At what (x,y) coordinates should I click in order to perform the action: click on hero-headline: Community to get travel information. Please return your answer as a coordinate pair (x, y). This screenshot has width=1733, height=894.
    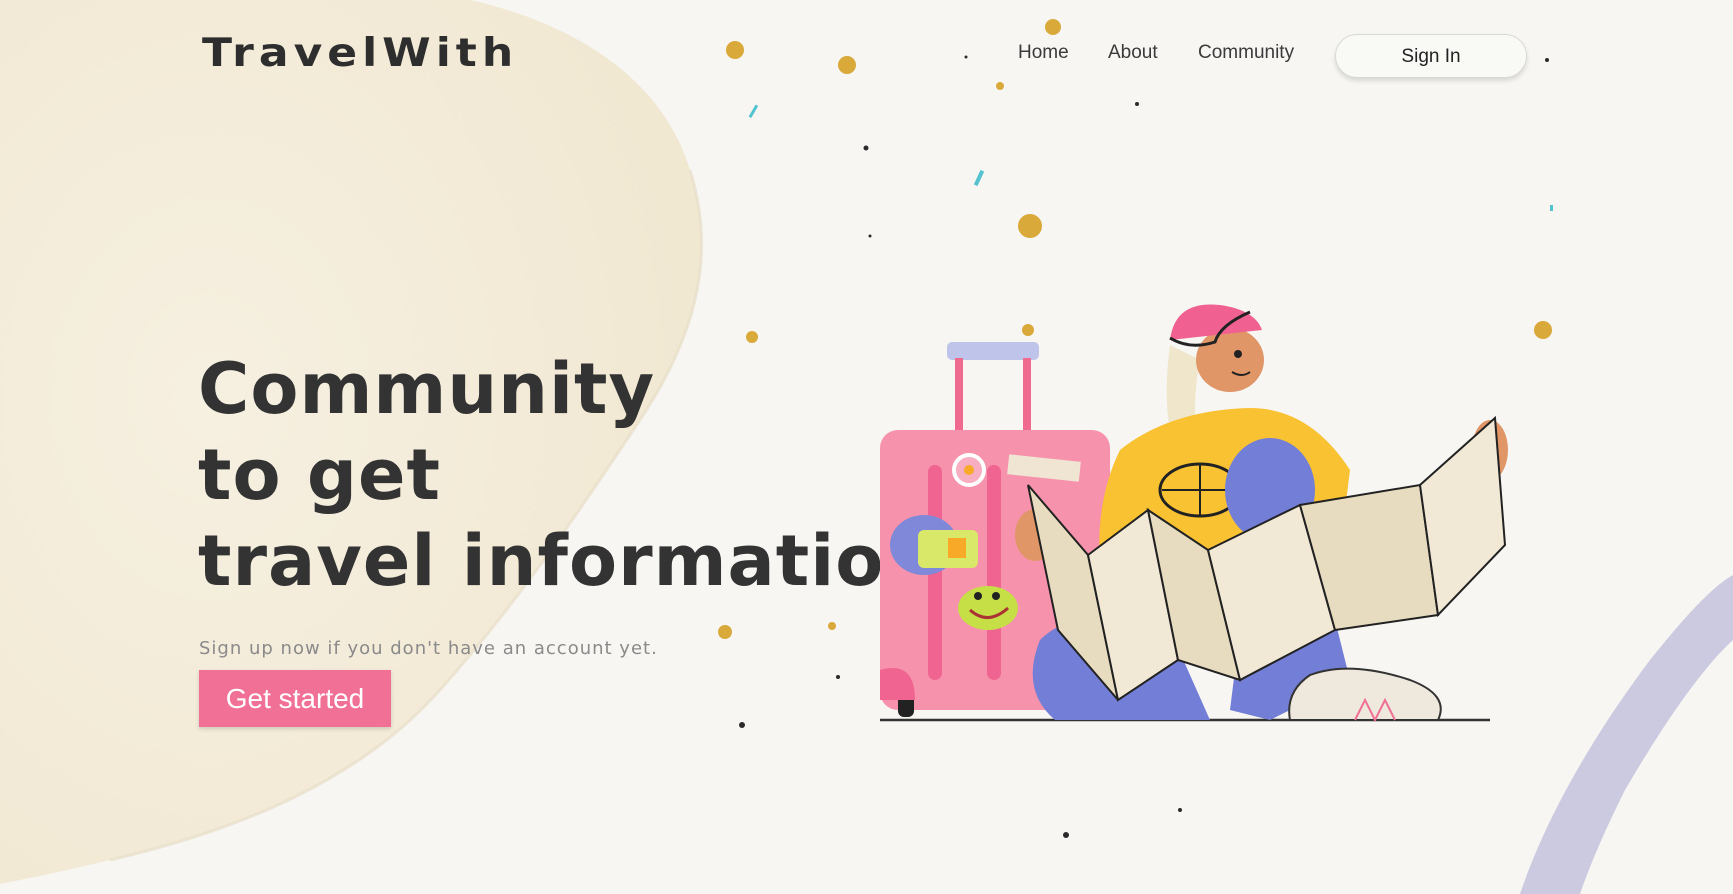
    Looking at the image, I should click on (566, 475).